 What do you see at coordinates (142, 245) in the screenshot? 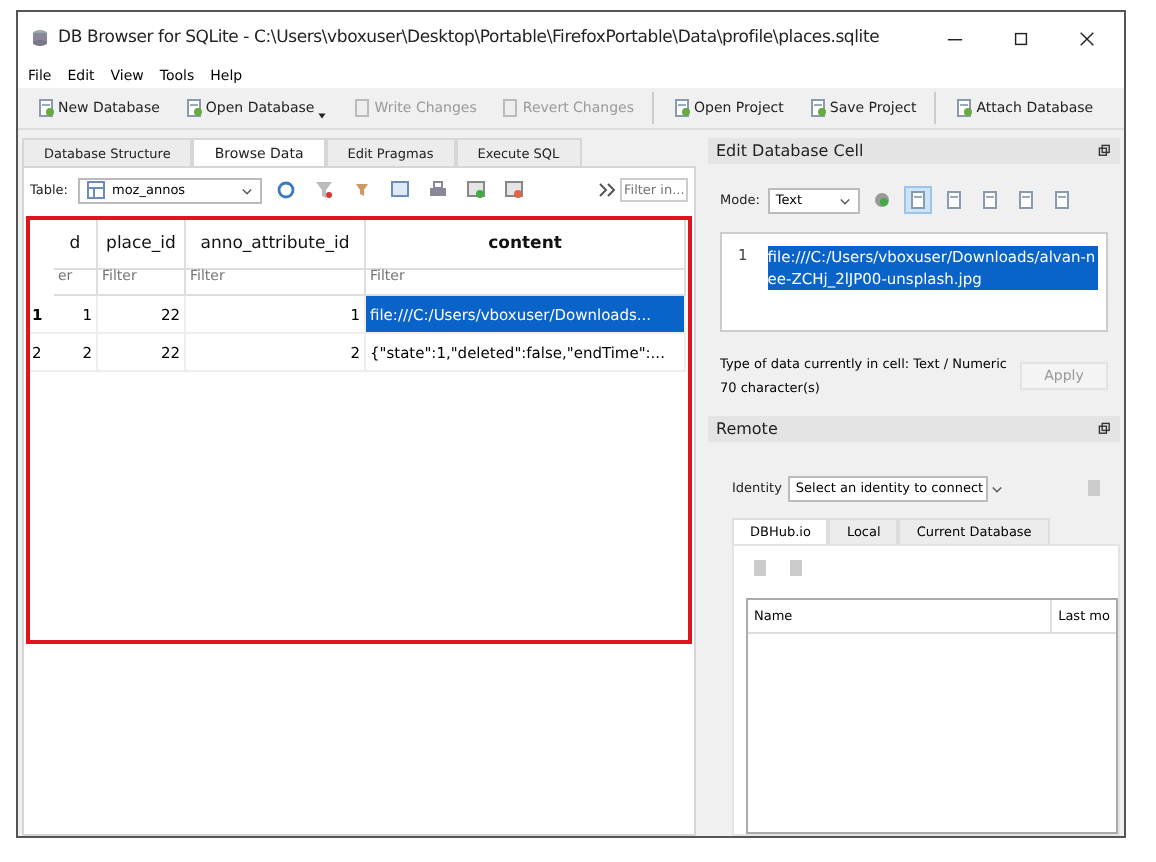
I see `column-header: place_id` at bounding box center [142, 245].